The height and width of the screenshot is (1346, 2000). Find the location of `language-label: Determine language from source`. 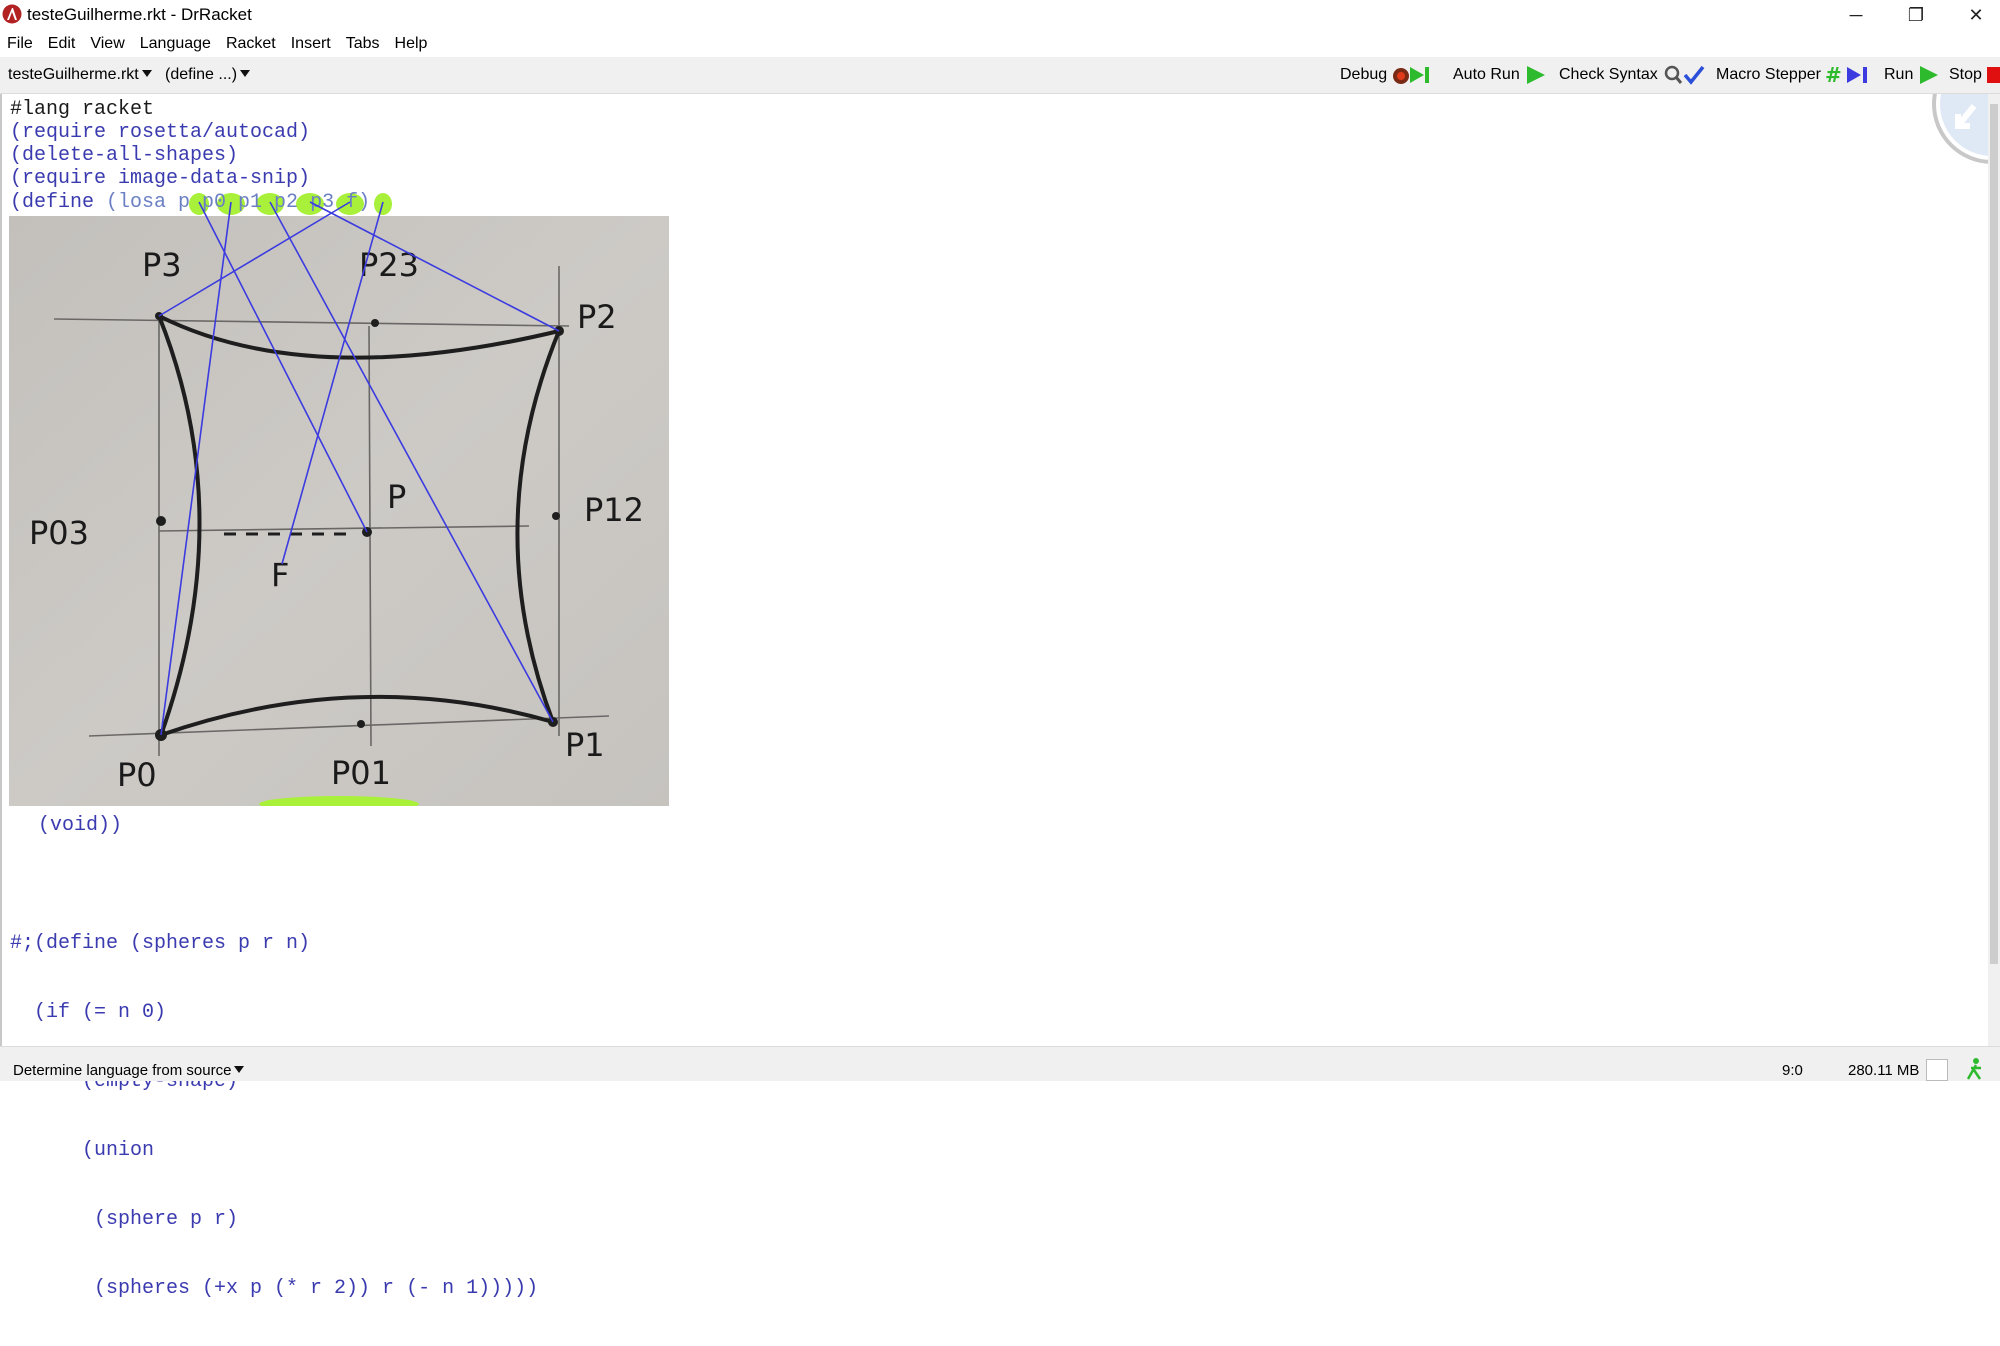

language-label: Determine language from source is located at coordinates (122, 1070).